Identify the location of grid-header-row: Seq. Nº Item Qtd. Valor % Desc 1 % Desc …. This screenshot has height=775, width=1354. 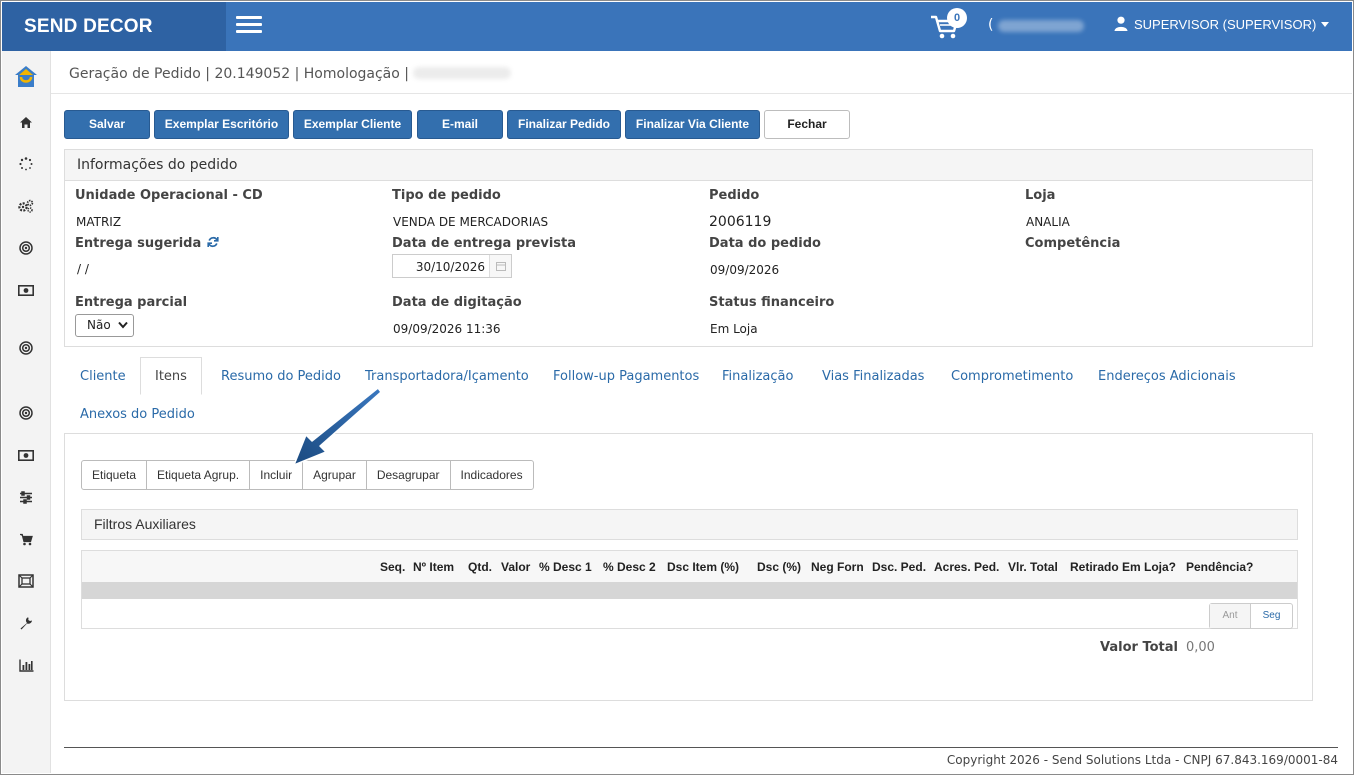
(689, 566).